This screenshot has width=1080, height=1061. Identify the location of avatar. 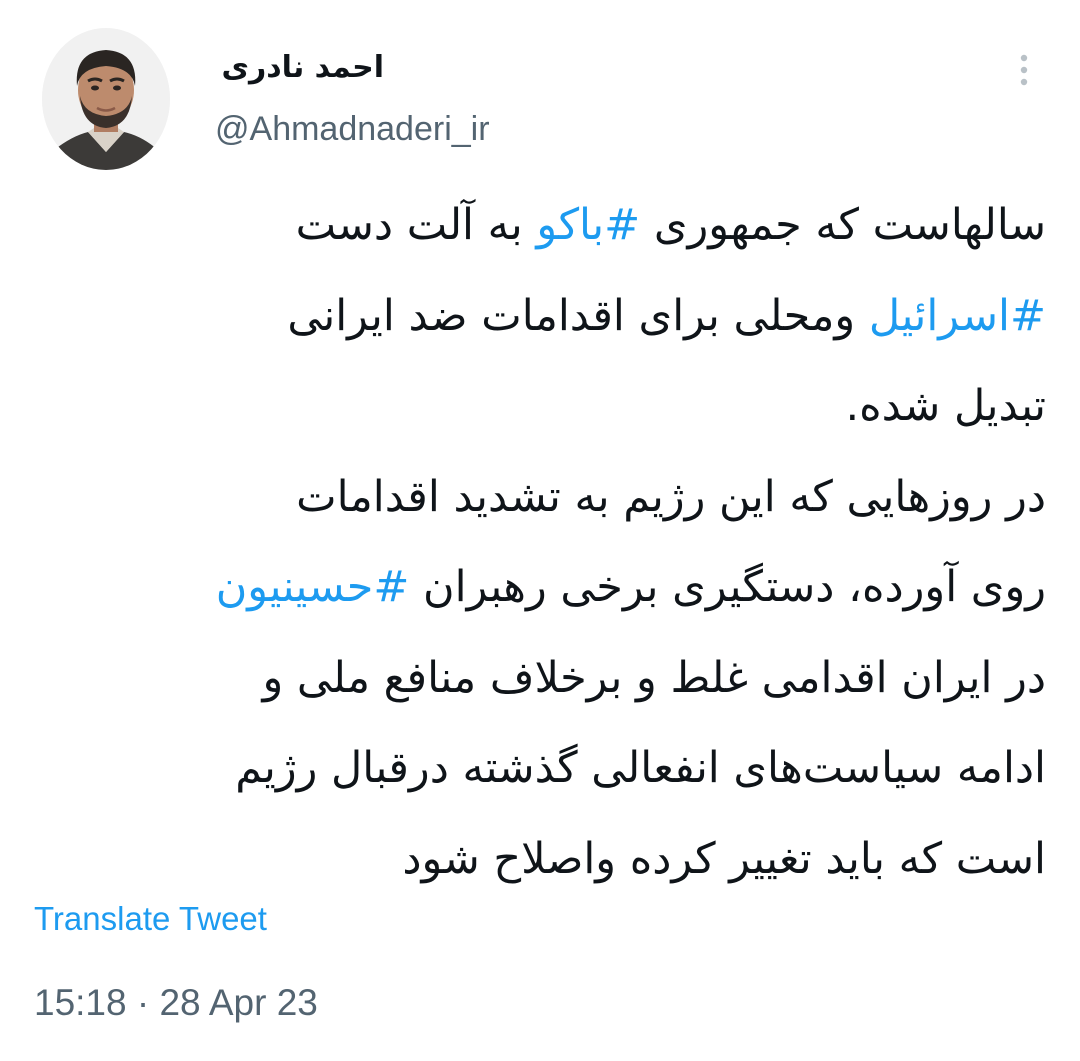
(106, 99).